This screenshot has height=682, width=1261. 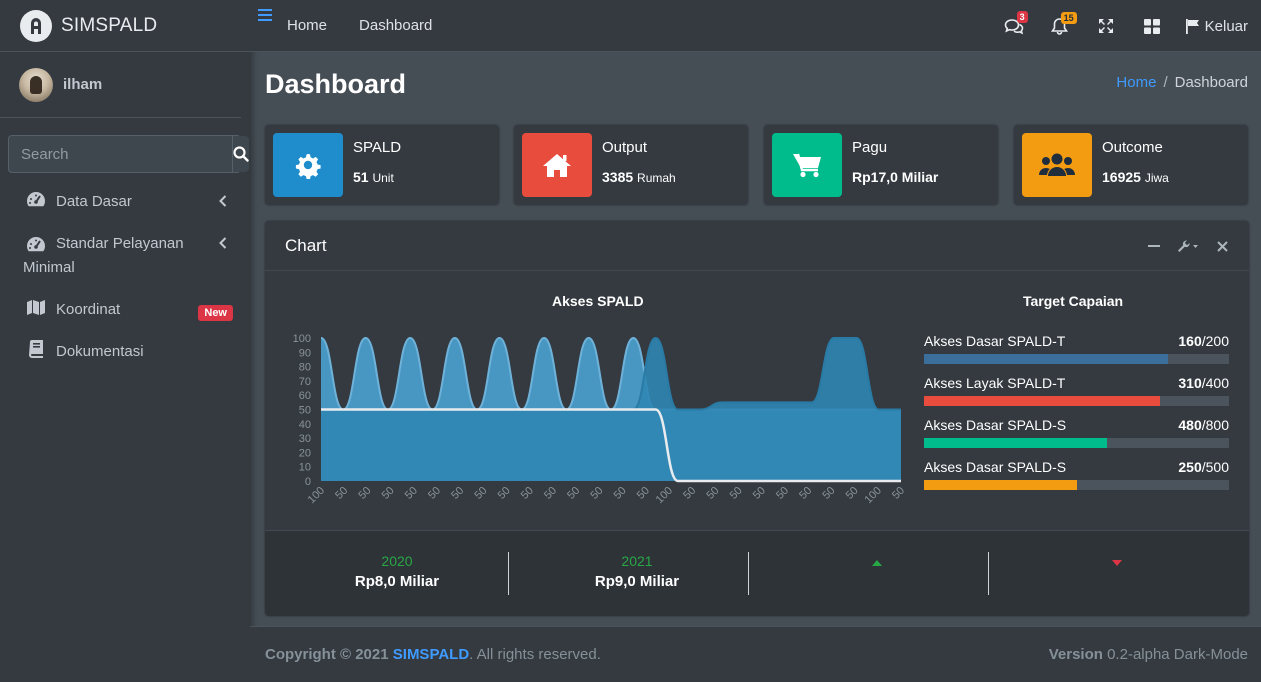 What do you see at coordinates (807, 165) in the screenshot?
I see `cart-icon` at bounding box center [807, 165].